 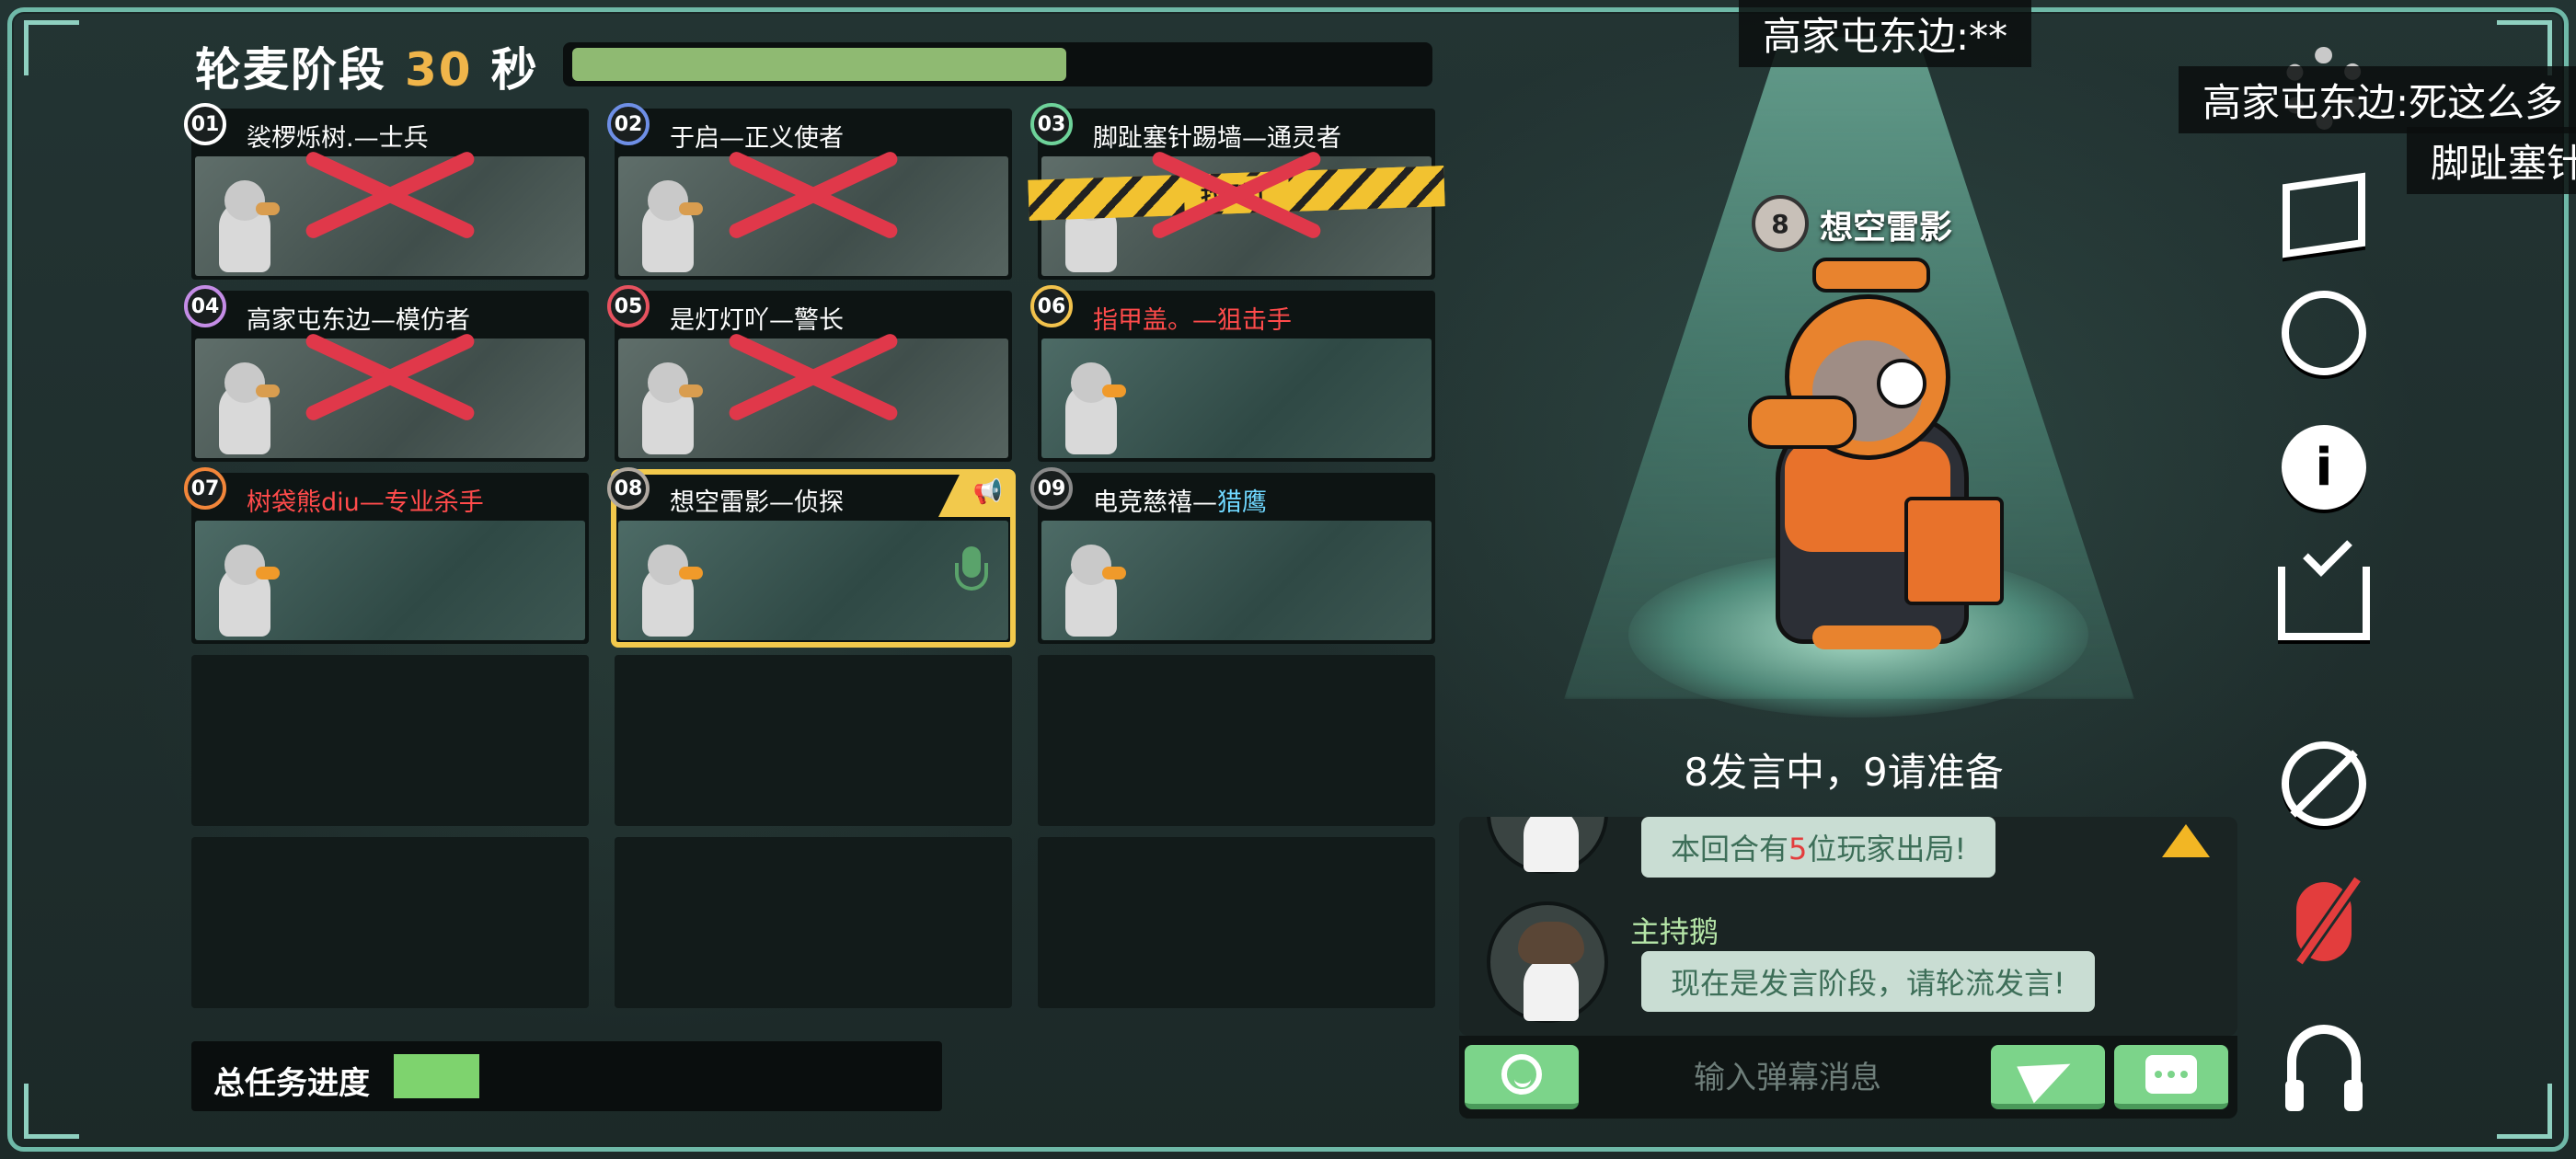 I want to click on player-name: 树袋熊diu, so click(x=303, y=502).